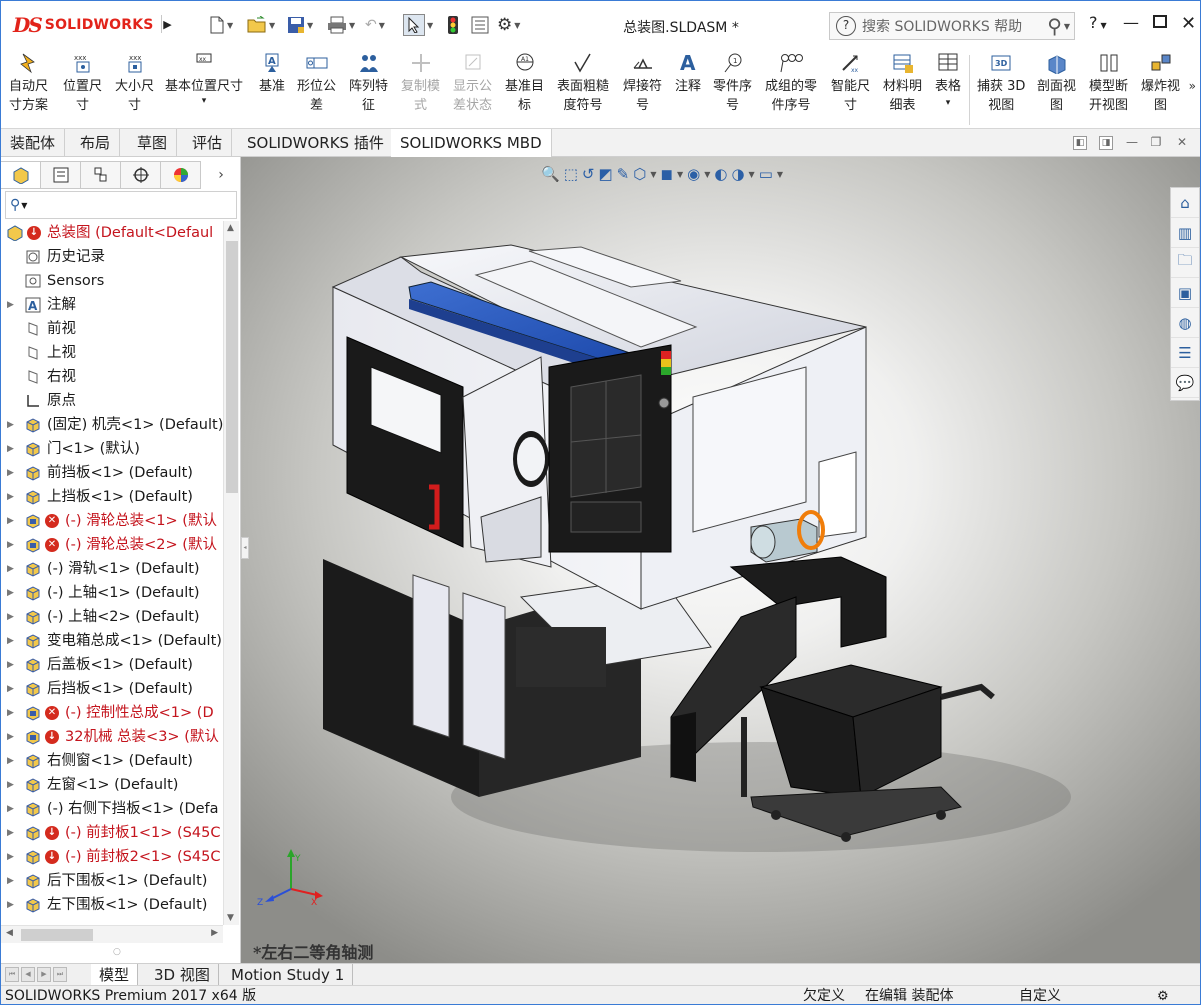 This screenshot has width=1201, height=1005. What do you see at coordinates (112, 569) in the screenshot?
I see `tree-item: ▶ (-) 滑轨<1> (Default)` at bounding box center [112, 569].